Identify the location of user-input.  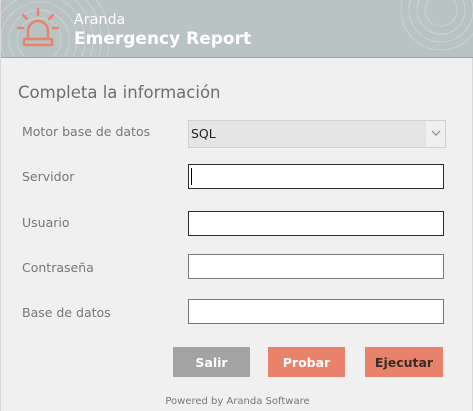
(316, 223).